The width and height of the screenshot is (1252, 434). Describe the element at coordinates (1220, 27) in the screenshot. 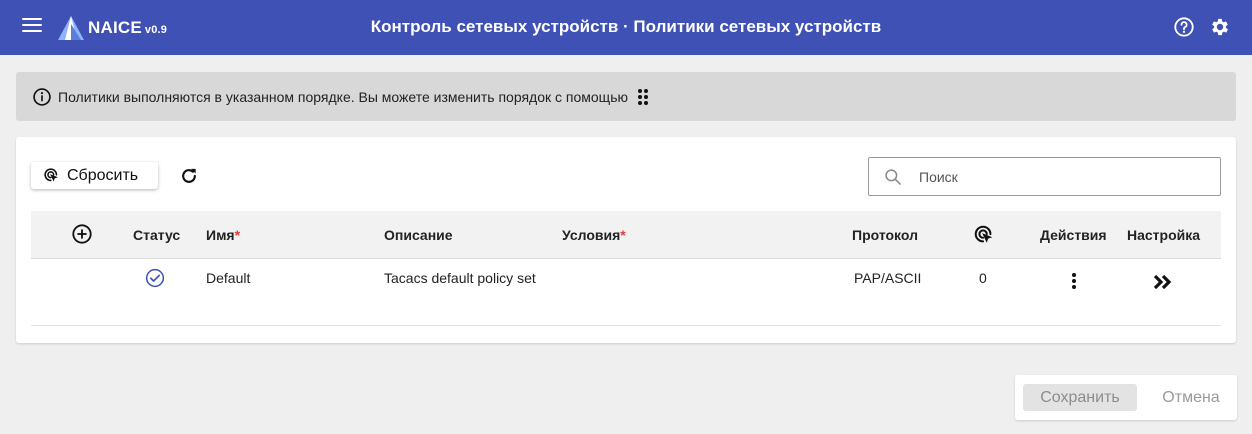

I see `gear-icon` at that location.